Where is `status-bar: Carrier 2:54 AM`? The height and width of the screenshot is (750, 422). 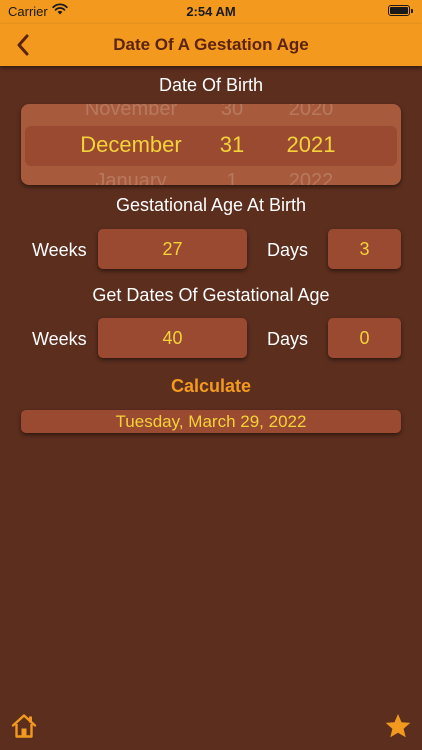 status-bar: Carrier 2:54 AM is located at coordinates (211, 12).